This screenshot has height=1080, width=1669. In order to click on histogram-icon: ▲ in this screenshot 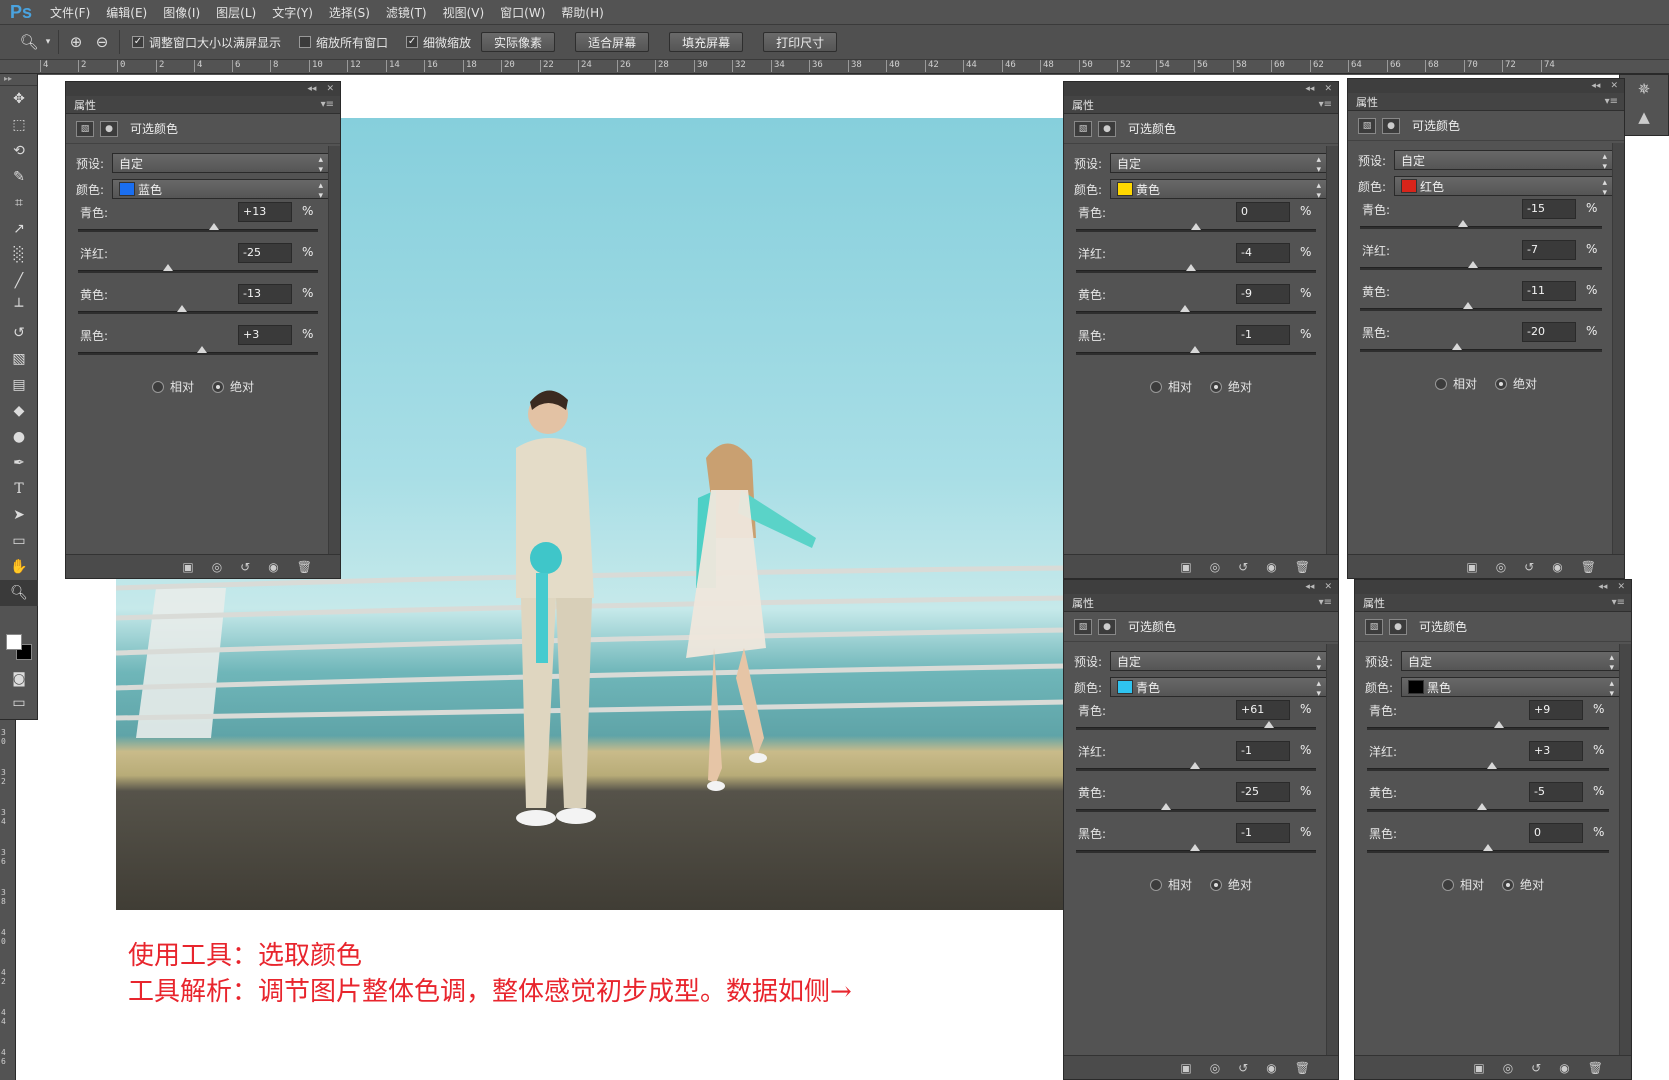, I will do `click(1644, 117)`.